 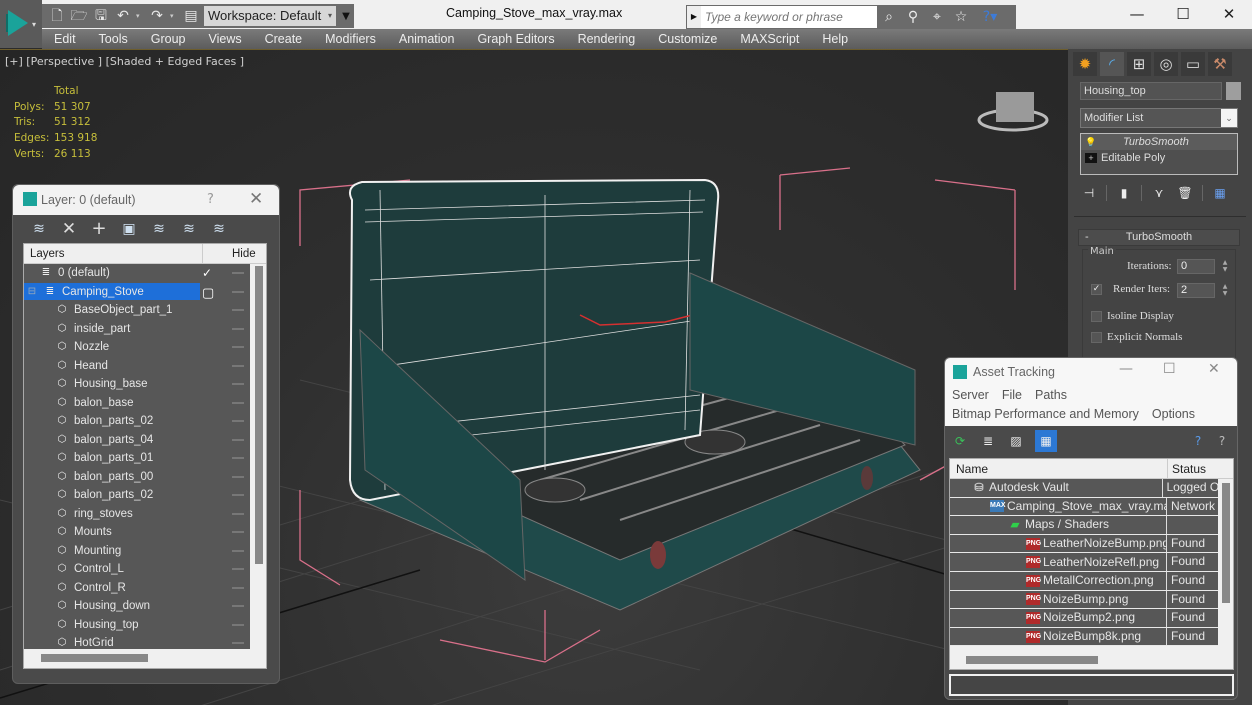 What do you see at coordinates (1196, 290) in the screenshot?
I see `render-iters-spinner: 2` at bounding box center [1196, 290].